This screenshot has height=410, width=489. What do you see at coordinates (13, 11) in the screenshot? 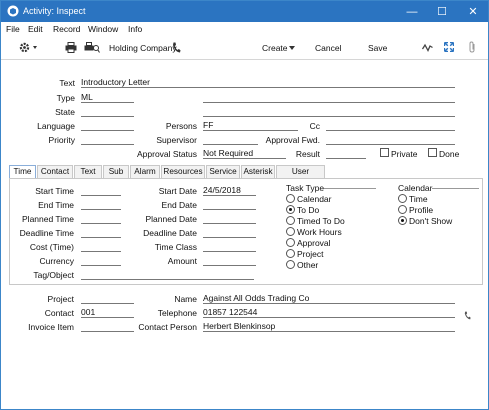
I see `app-icon` at bounding box center [13, 11].